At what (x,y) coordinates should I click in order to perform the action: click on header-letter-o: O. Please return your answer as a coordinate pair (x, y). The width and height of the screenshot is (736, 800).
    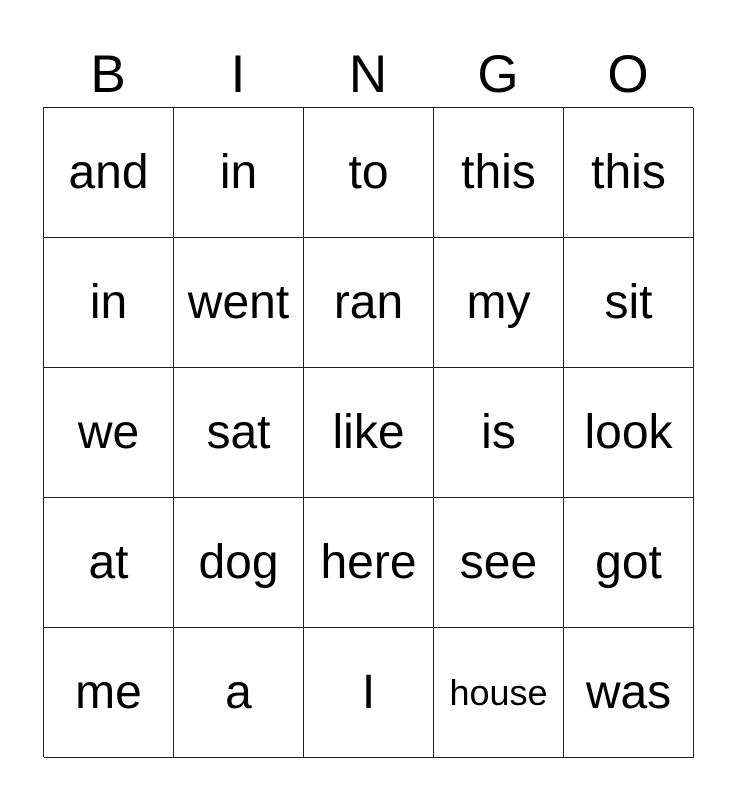
    Looking at the image, I should click on (628, 74).